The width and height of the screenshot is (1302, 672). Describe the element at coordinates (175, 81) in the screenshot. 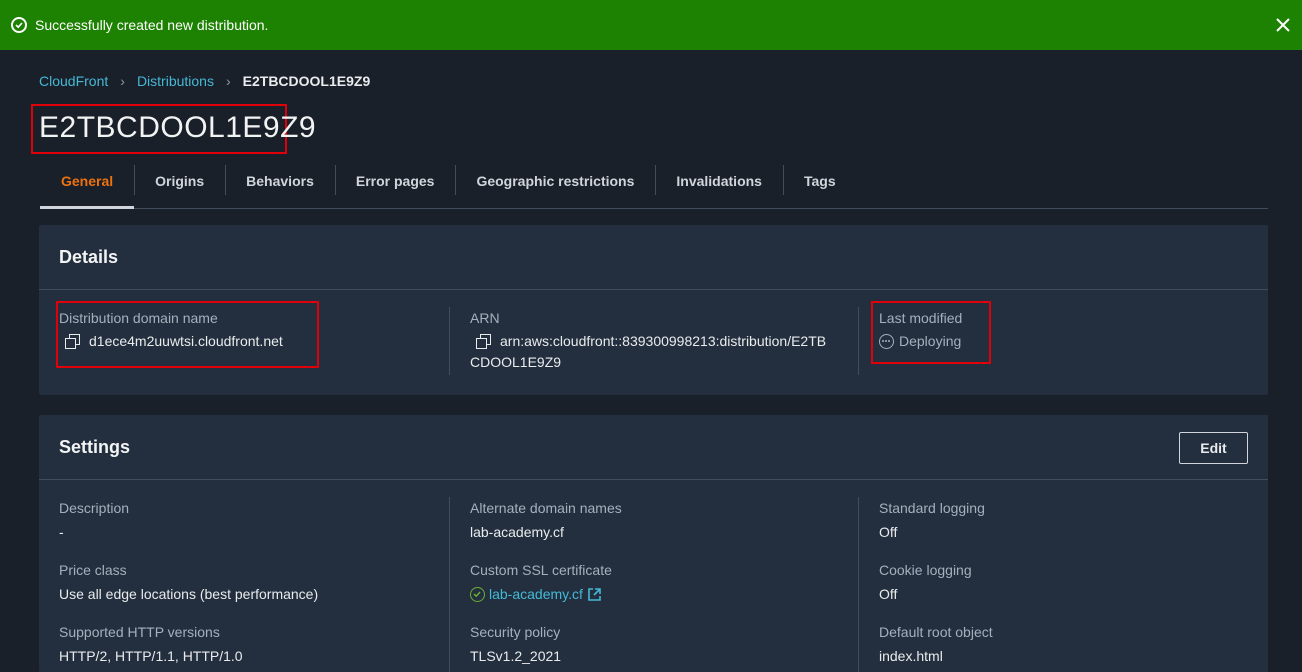

I see `breadcrumb-distributions: Distributions` at that location.